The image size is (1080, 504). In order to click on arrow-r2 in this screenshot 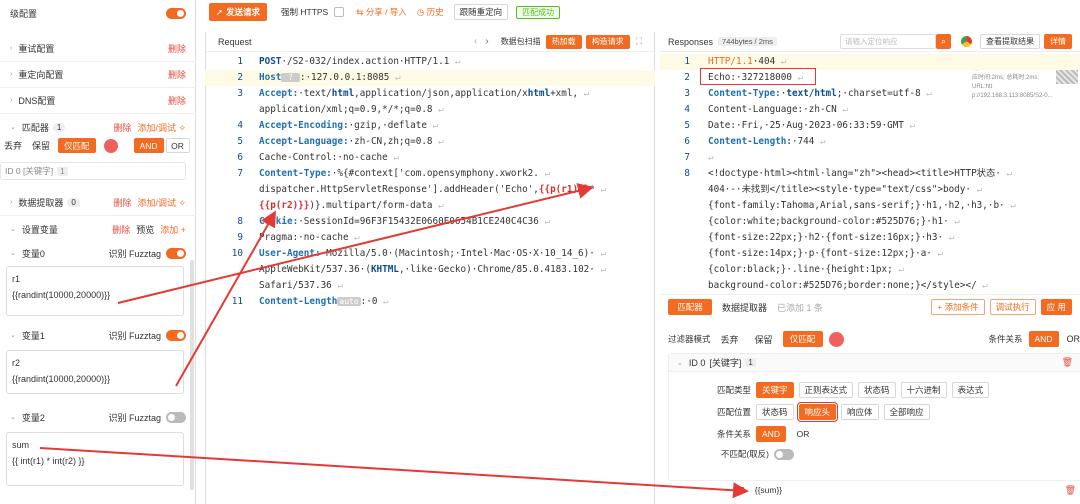, I will do `click(225, 298)`.